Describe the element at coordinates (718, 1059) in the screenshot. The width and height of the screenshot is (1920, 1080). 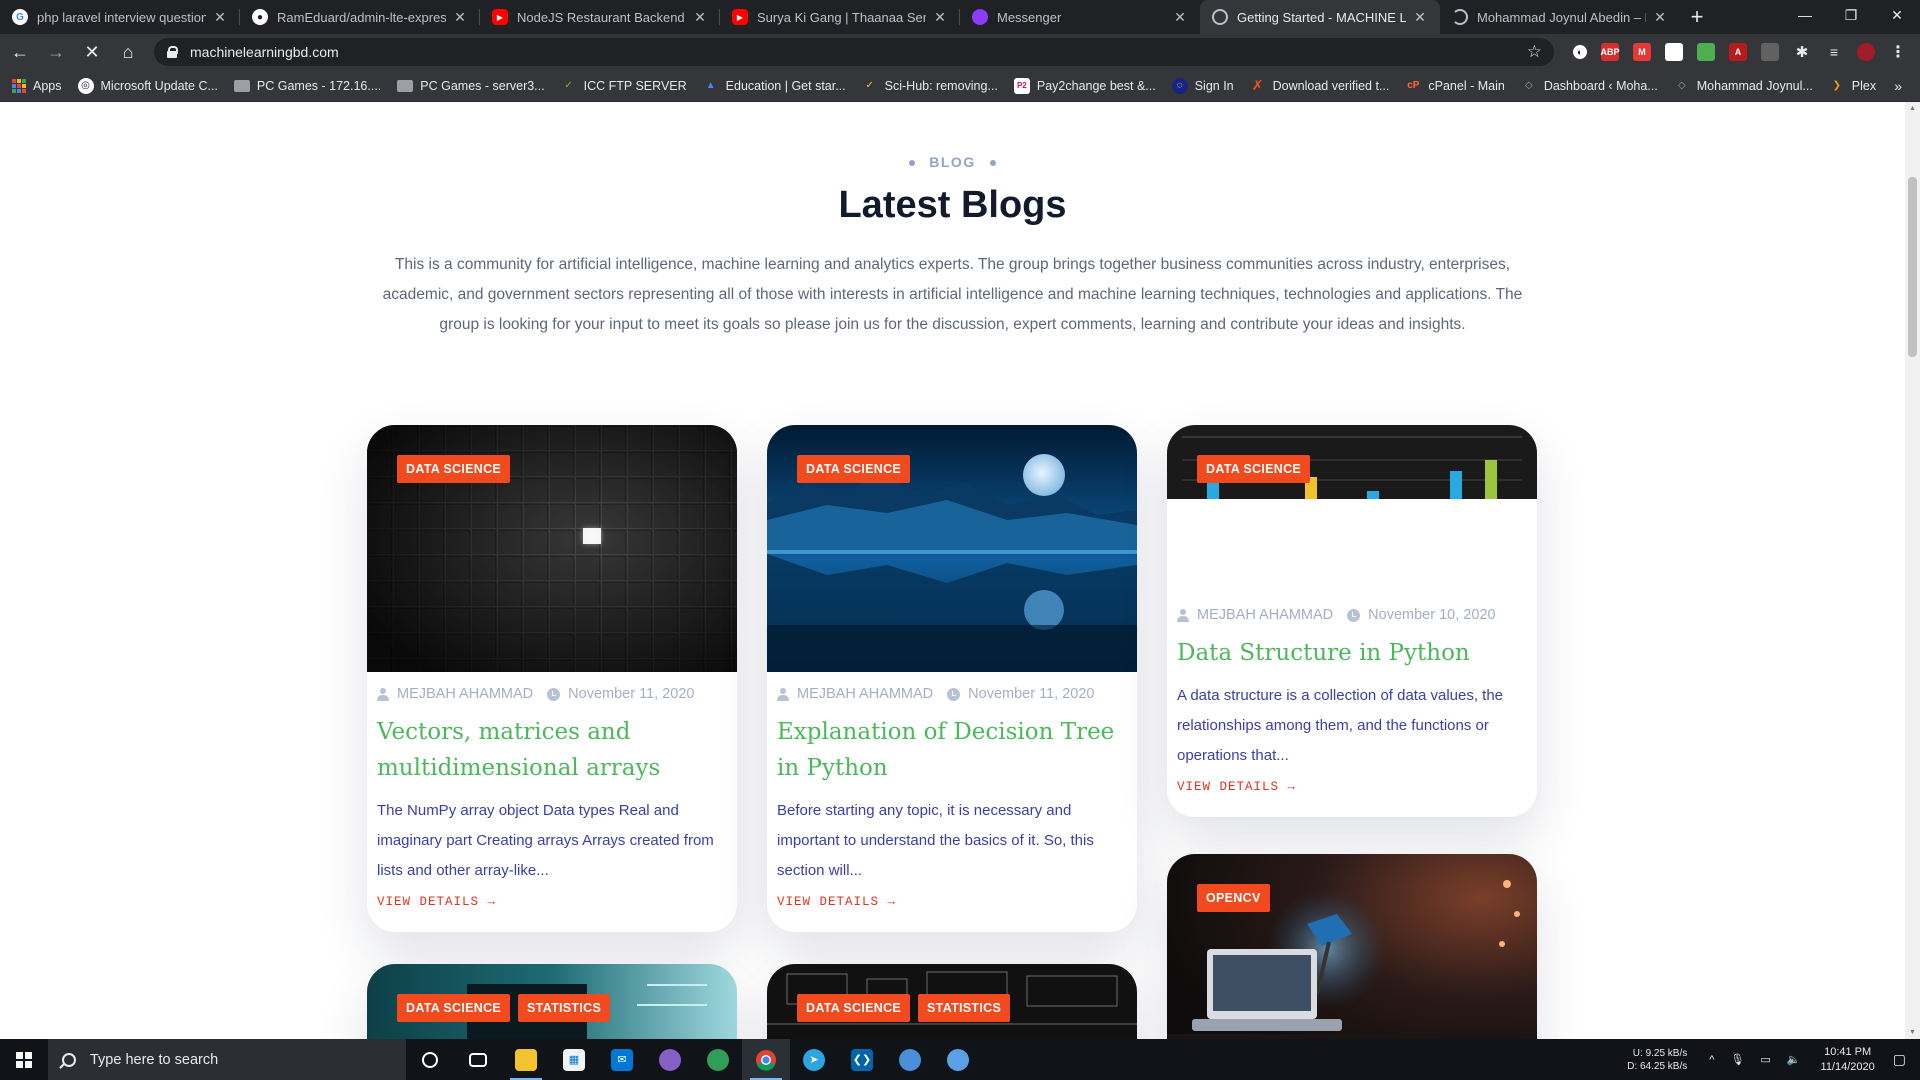
I see `edge-icon` at that location.